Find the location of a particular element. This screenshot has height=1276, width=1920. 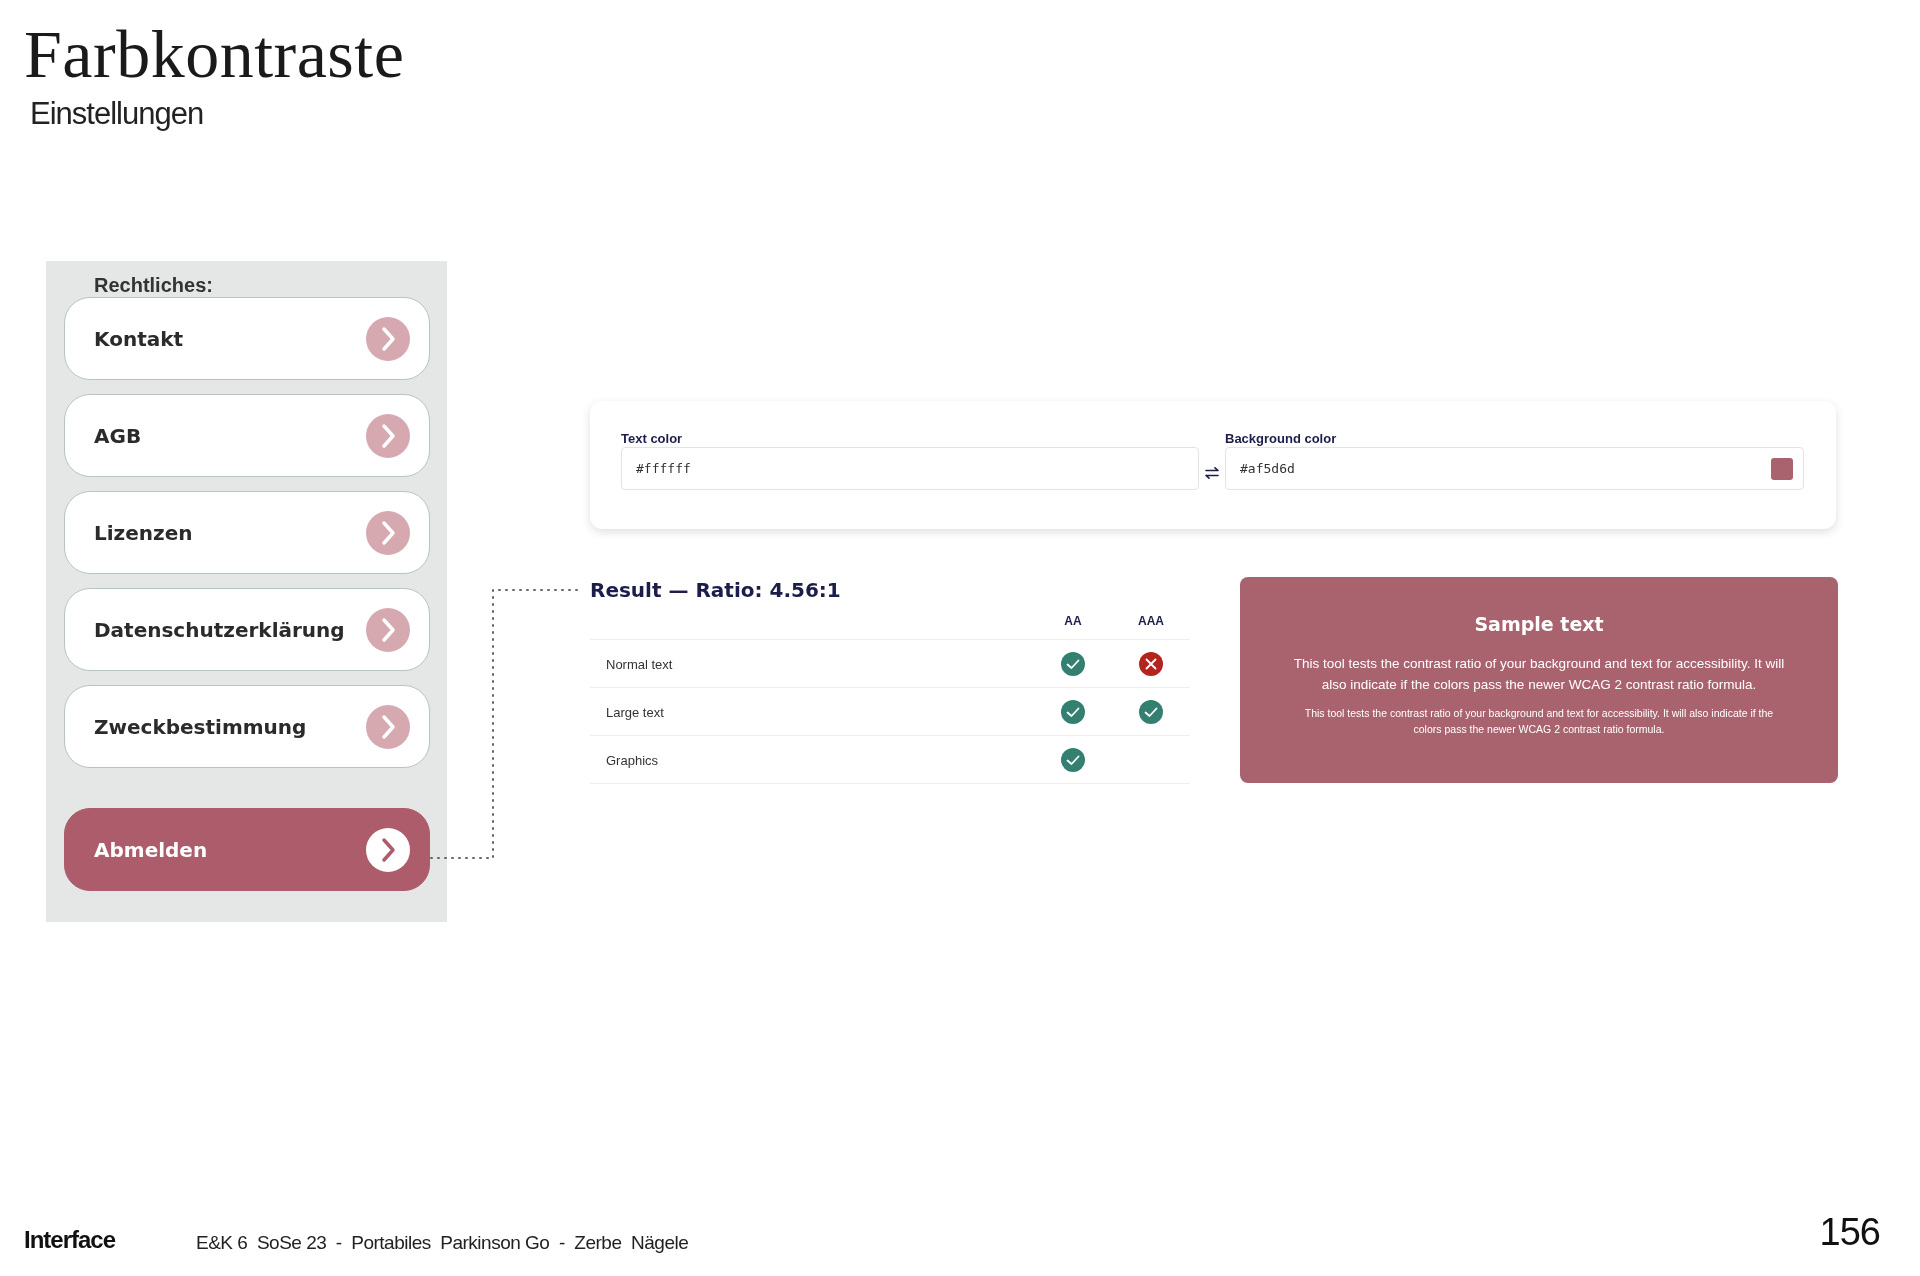

footer-meta: E&K 6 SoSe 23 - Portabiles Parkinson Go - Zerbe Nägele is located at coordinates (442, 1243).